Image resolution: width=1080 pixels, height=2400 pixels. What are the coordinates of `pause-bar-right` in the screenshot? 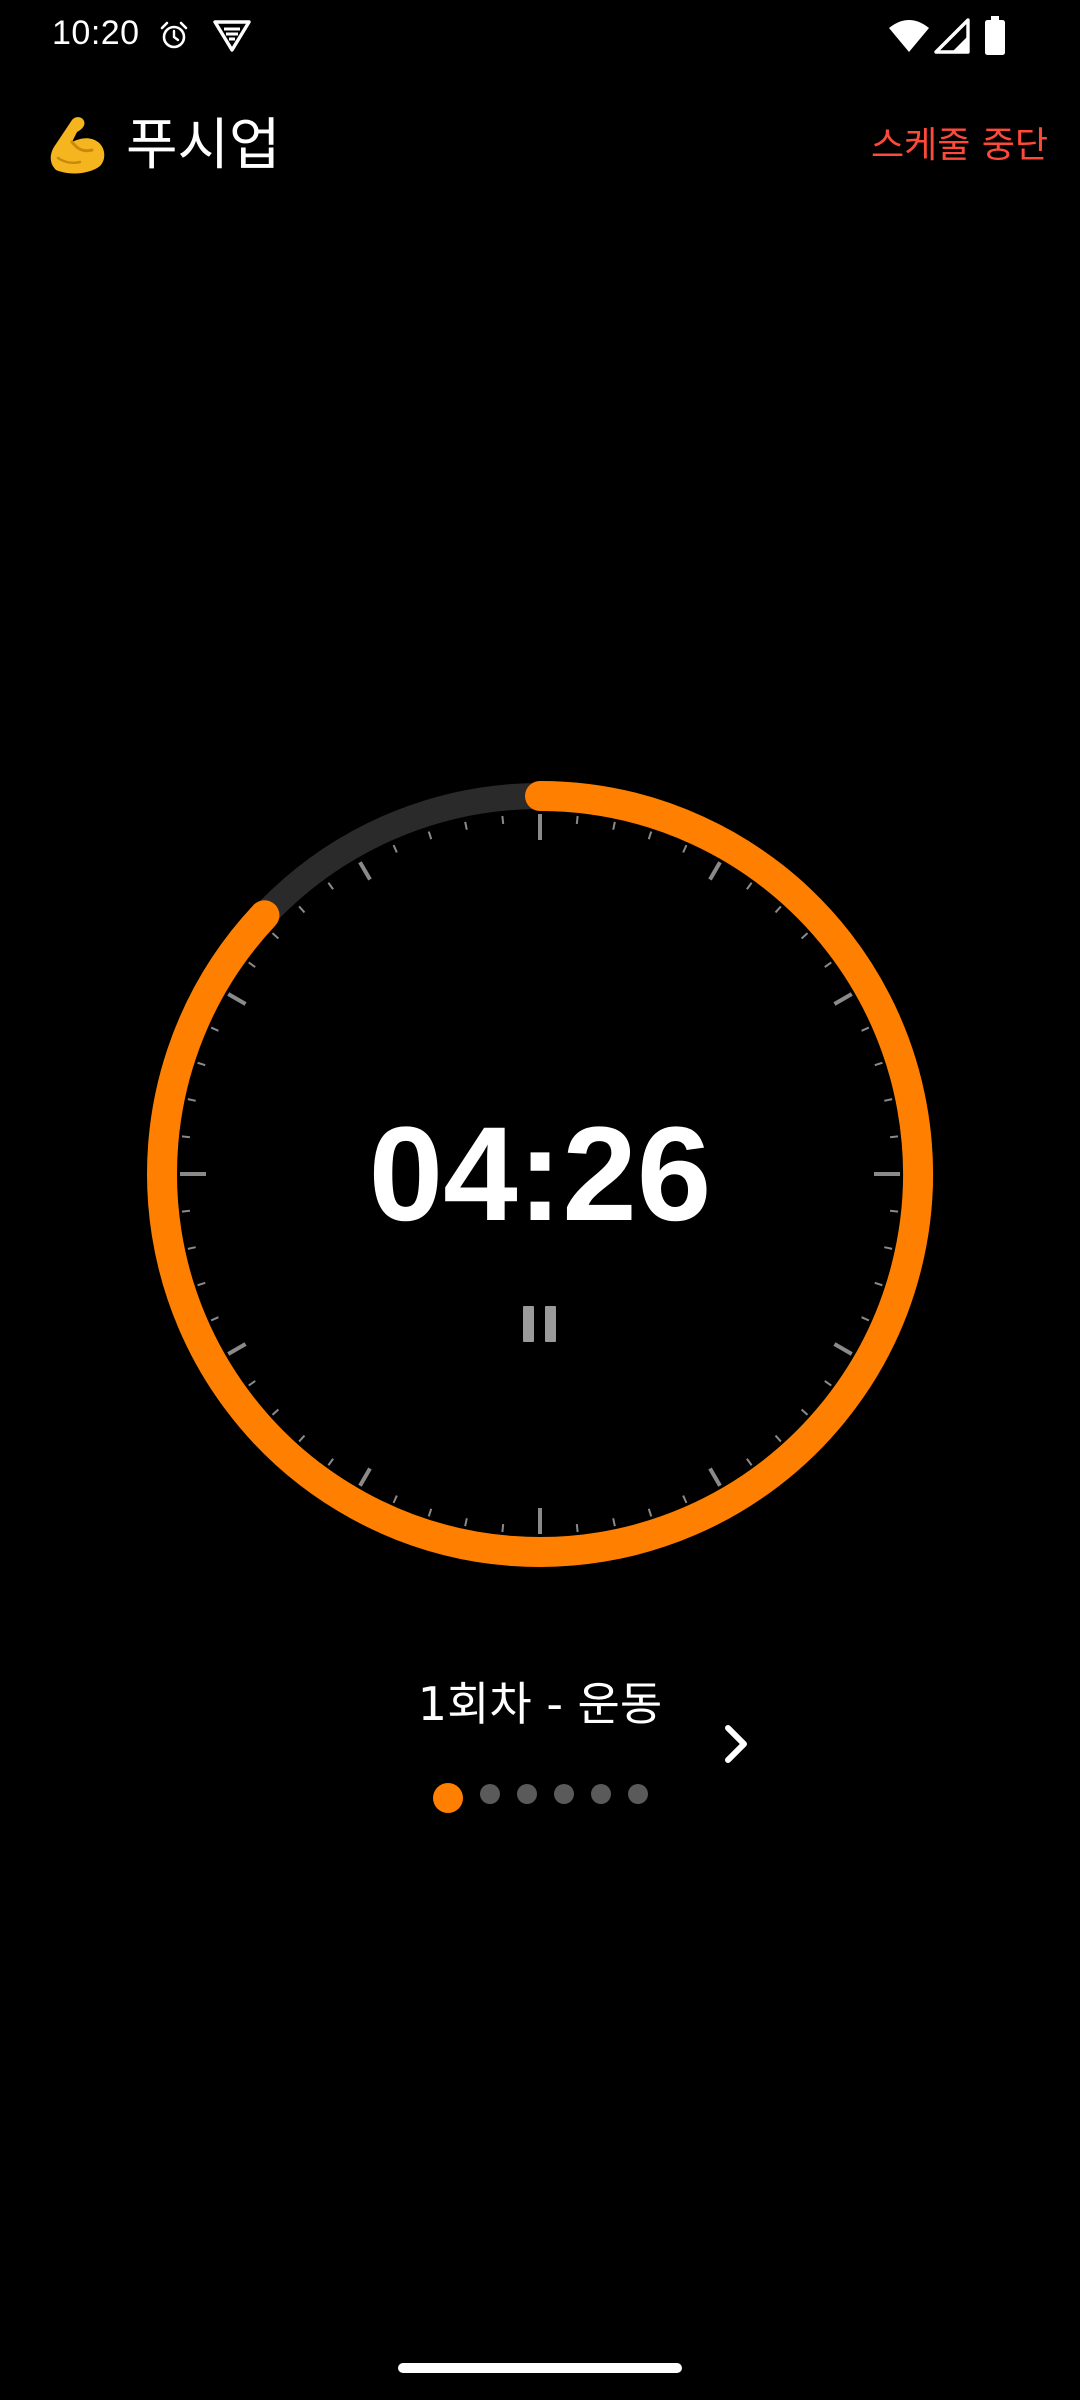 It's located at (550, 1324).